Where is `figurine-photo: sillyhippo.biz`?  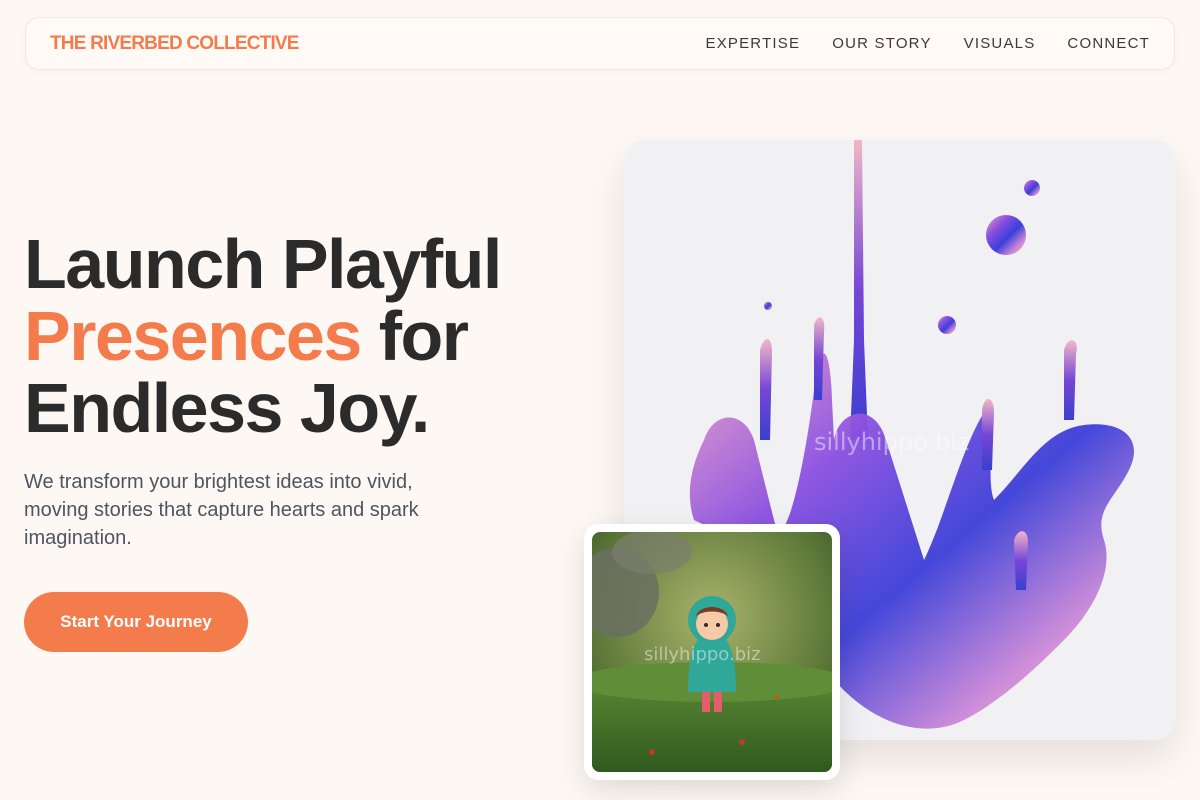
figurine-photo: sillyhippo.biz is located at coordinates (712, 652).